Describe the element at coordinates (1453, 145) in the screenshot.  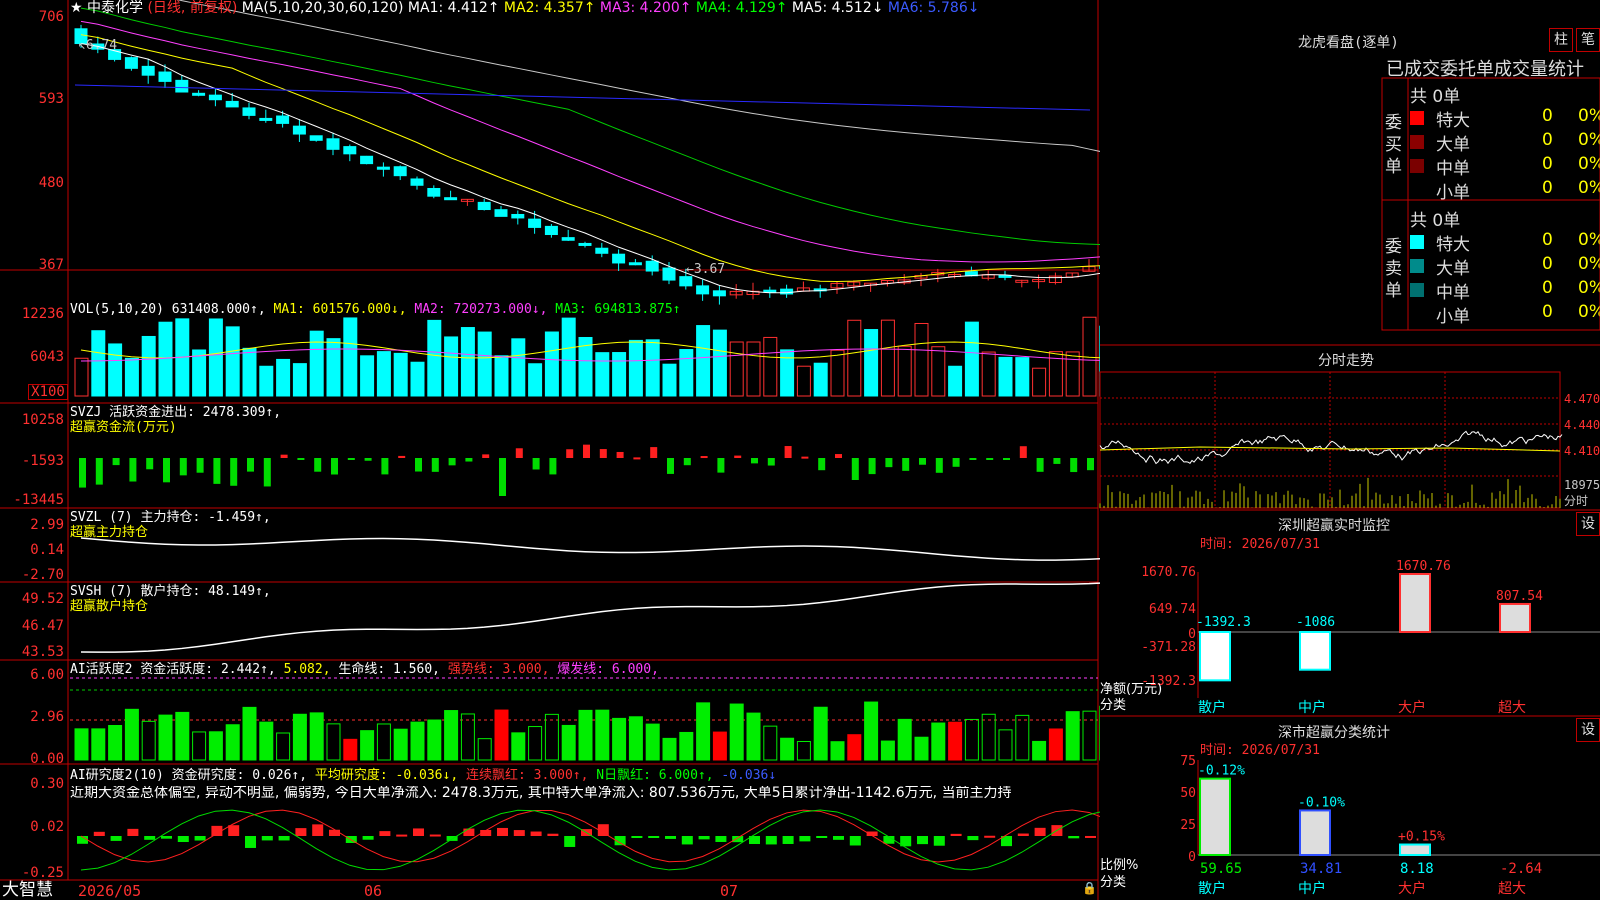
I see `legend-name: 大单` at that location.